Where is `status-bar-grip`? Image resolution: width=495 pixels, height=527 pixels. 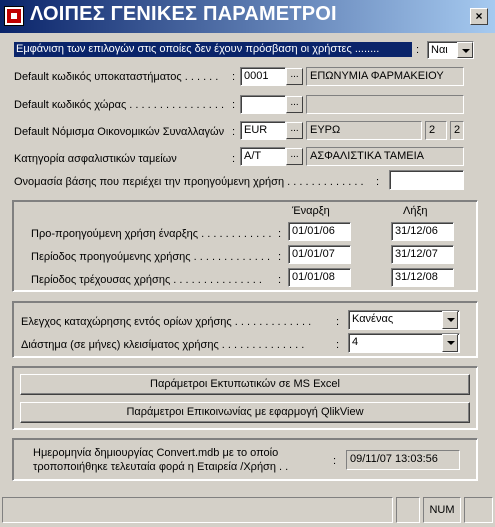
status-bar-grip is located at coordinates (478, 510).